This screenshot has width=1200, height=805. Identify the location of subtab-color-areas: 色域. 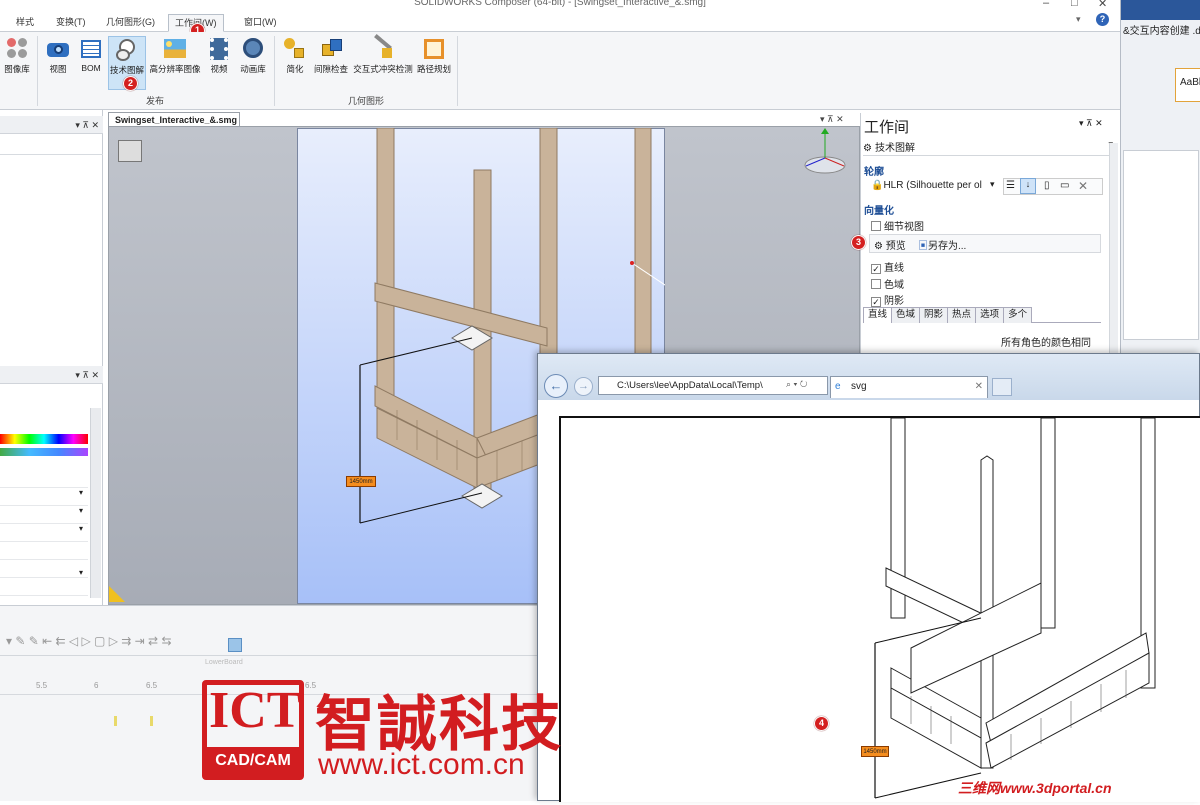
(906, 315).